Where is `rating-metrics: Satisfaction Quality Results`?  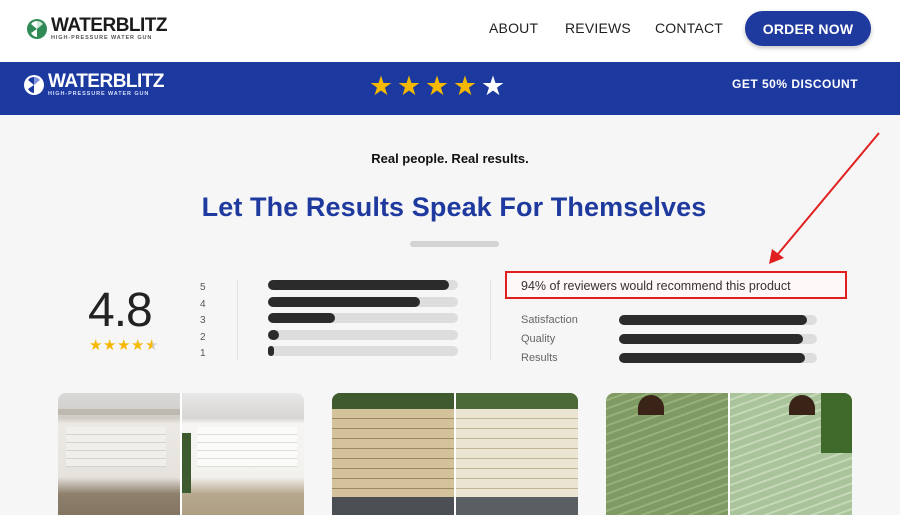 rating-metrics: Satisfaction Quality Results is located at coordinates (669, 338).